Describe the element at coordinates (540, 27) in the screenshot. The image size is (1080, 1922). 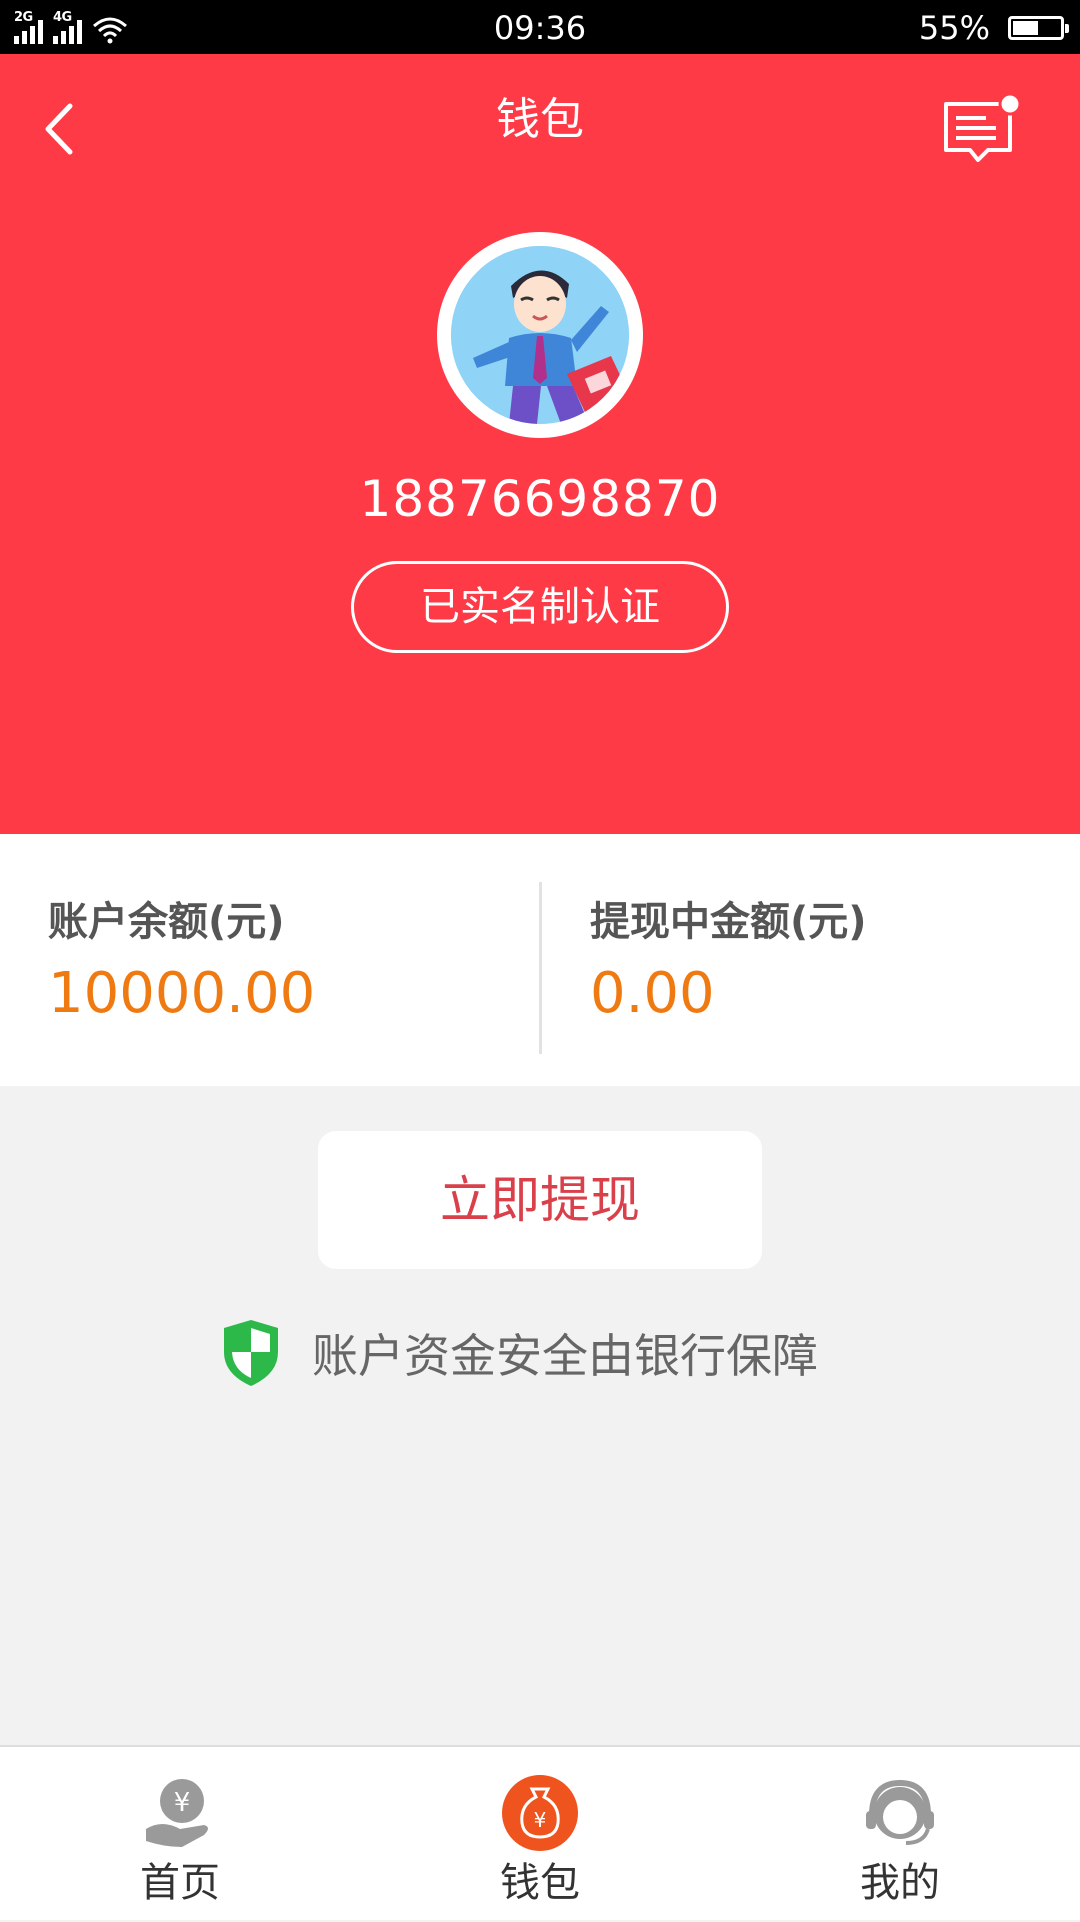
I see `status-bar: 2G 4G 09:36 55%` at that location.